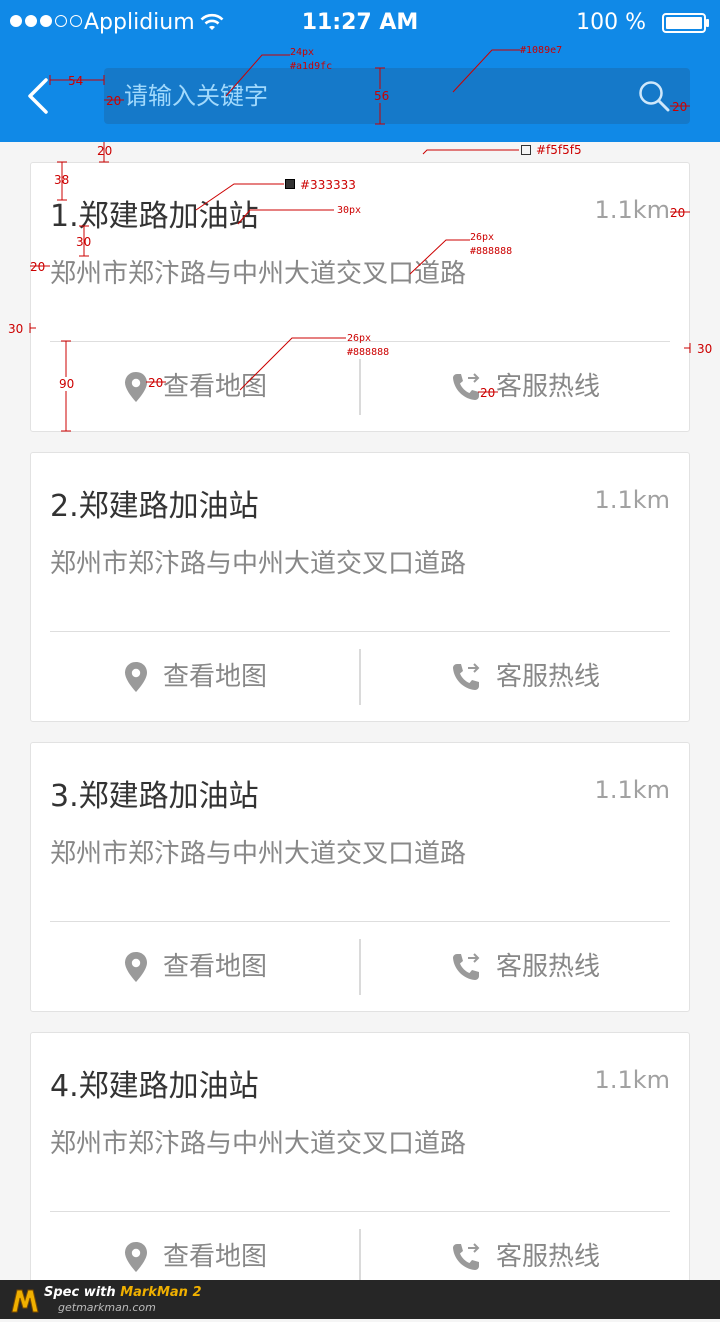 The height and width of the screenshot is (1322, 720). I want to click on status-bar: Applidium 11:27 AM 100 %, so click(360, 23).